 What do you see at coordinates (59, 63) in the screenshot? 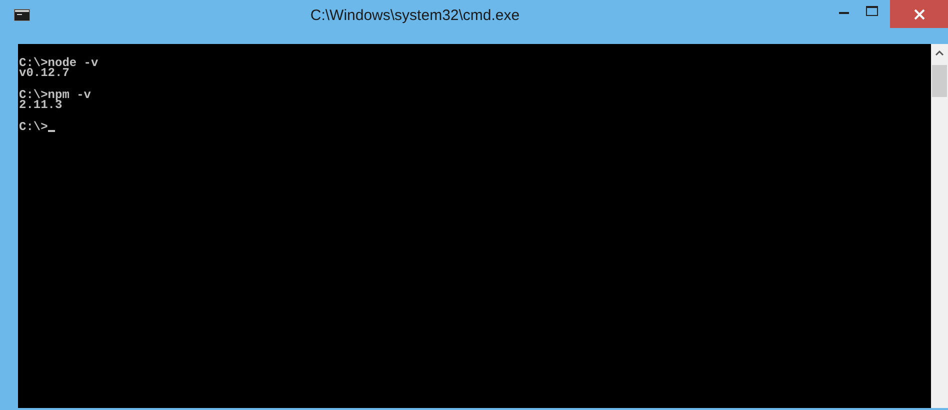
I see `console-line: C:\>node -v` at bounding box center [59, 63].